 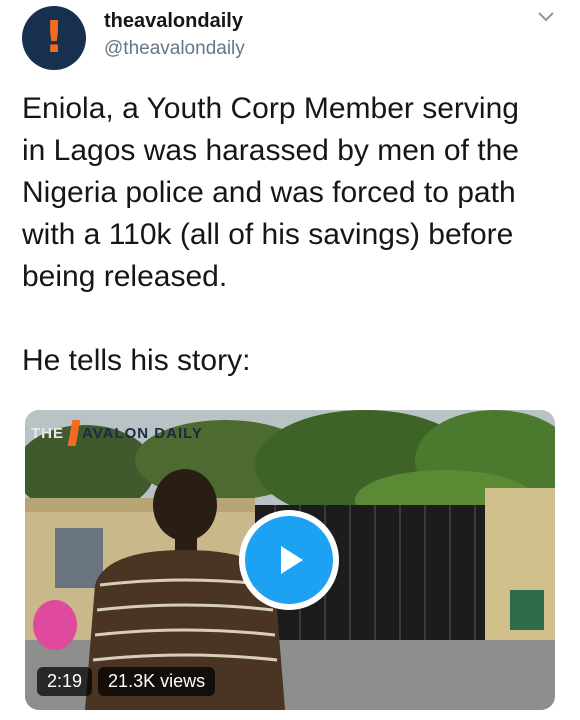 What do you see at coordinates (47, 433) in the screenshot?
I see `watermark-the: THE` at bounding box center [47, 433].